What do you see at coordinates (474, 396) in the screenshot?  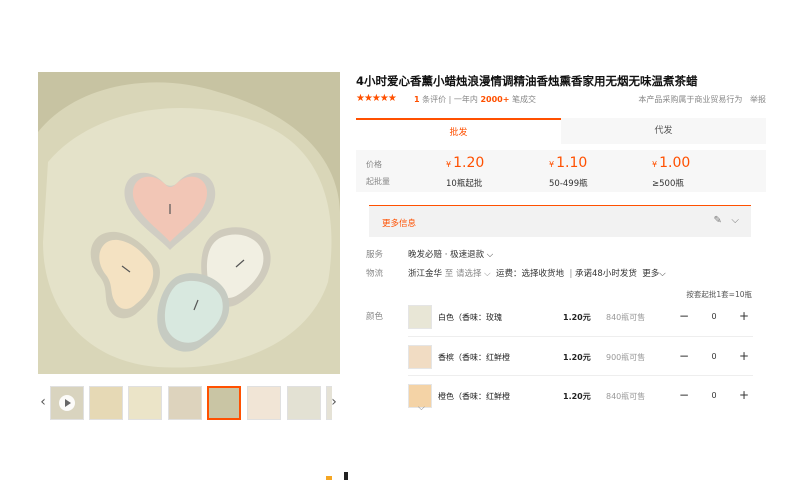 I see `sku-name: 橙色（香味：红鲜橙` at bounding box center [474, 396].